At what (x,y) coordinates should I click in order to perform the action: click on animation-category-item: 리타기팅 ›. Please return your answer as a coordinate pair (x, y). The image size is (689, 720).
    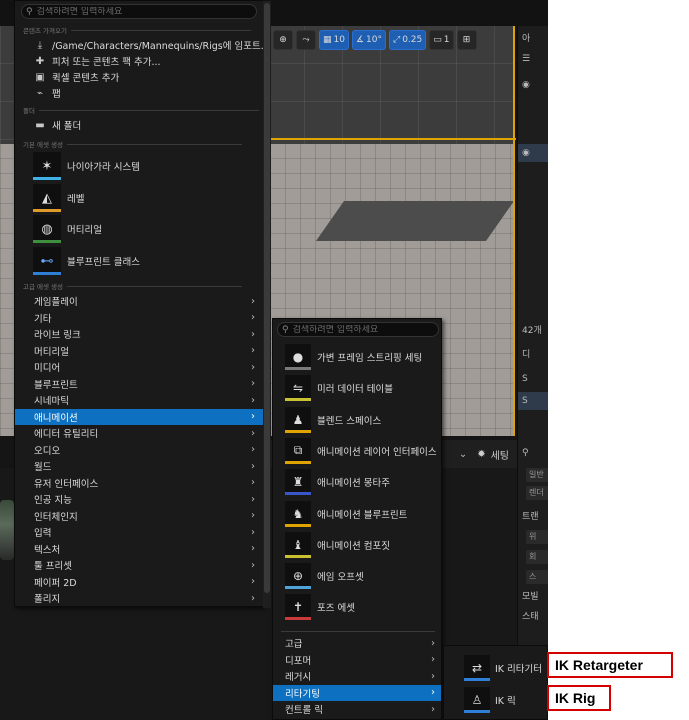
    Looking at the image, I should click on (357, 692).